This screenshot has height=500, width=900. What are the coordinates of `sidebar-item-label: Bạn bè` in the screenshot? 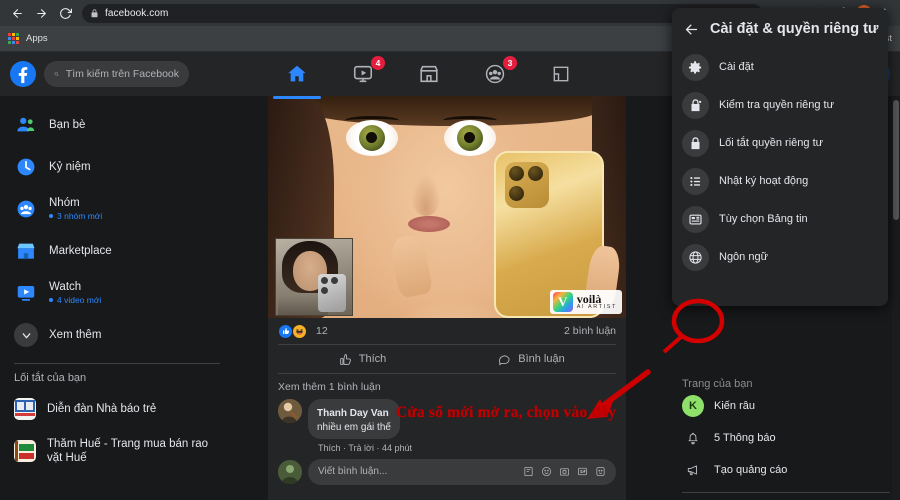 It's located at (67, 124).